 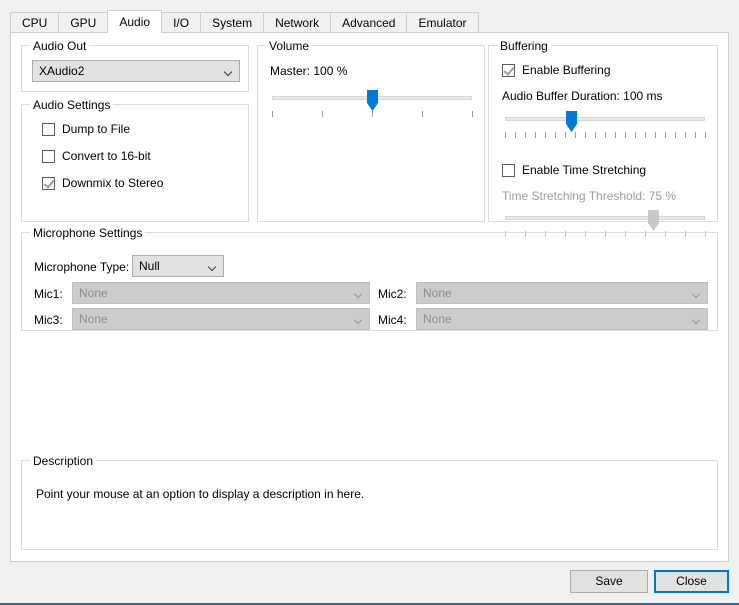 What do you see at coordinates (605, 135) in the screenshot?
I see `buffer-duration-ticks` at bounding box center [605, 135].